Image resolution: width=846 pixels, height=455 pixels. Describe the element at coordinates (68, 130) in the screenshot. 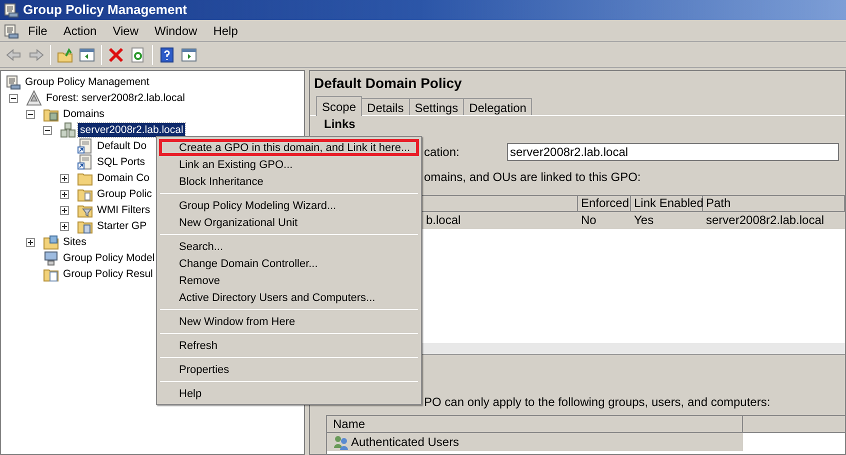

I see `server-icon` at that location.